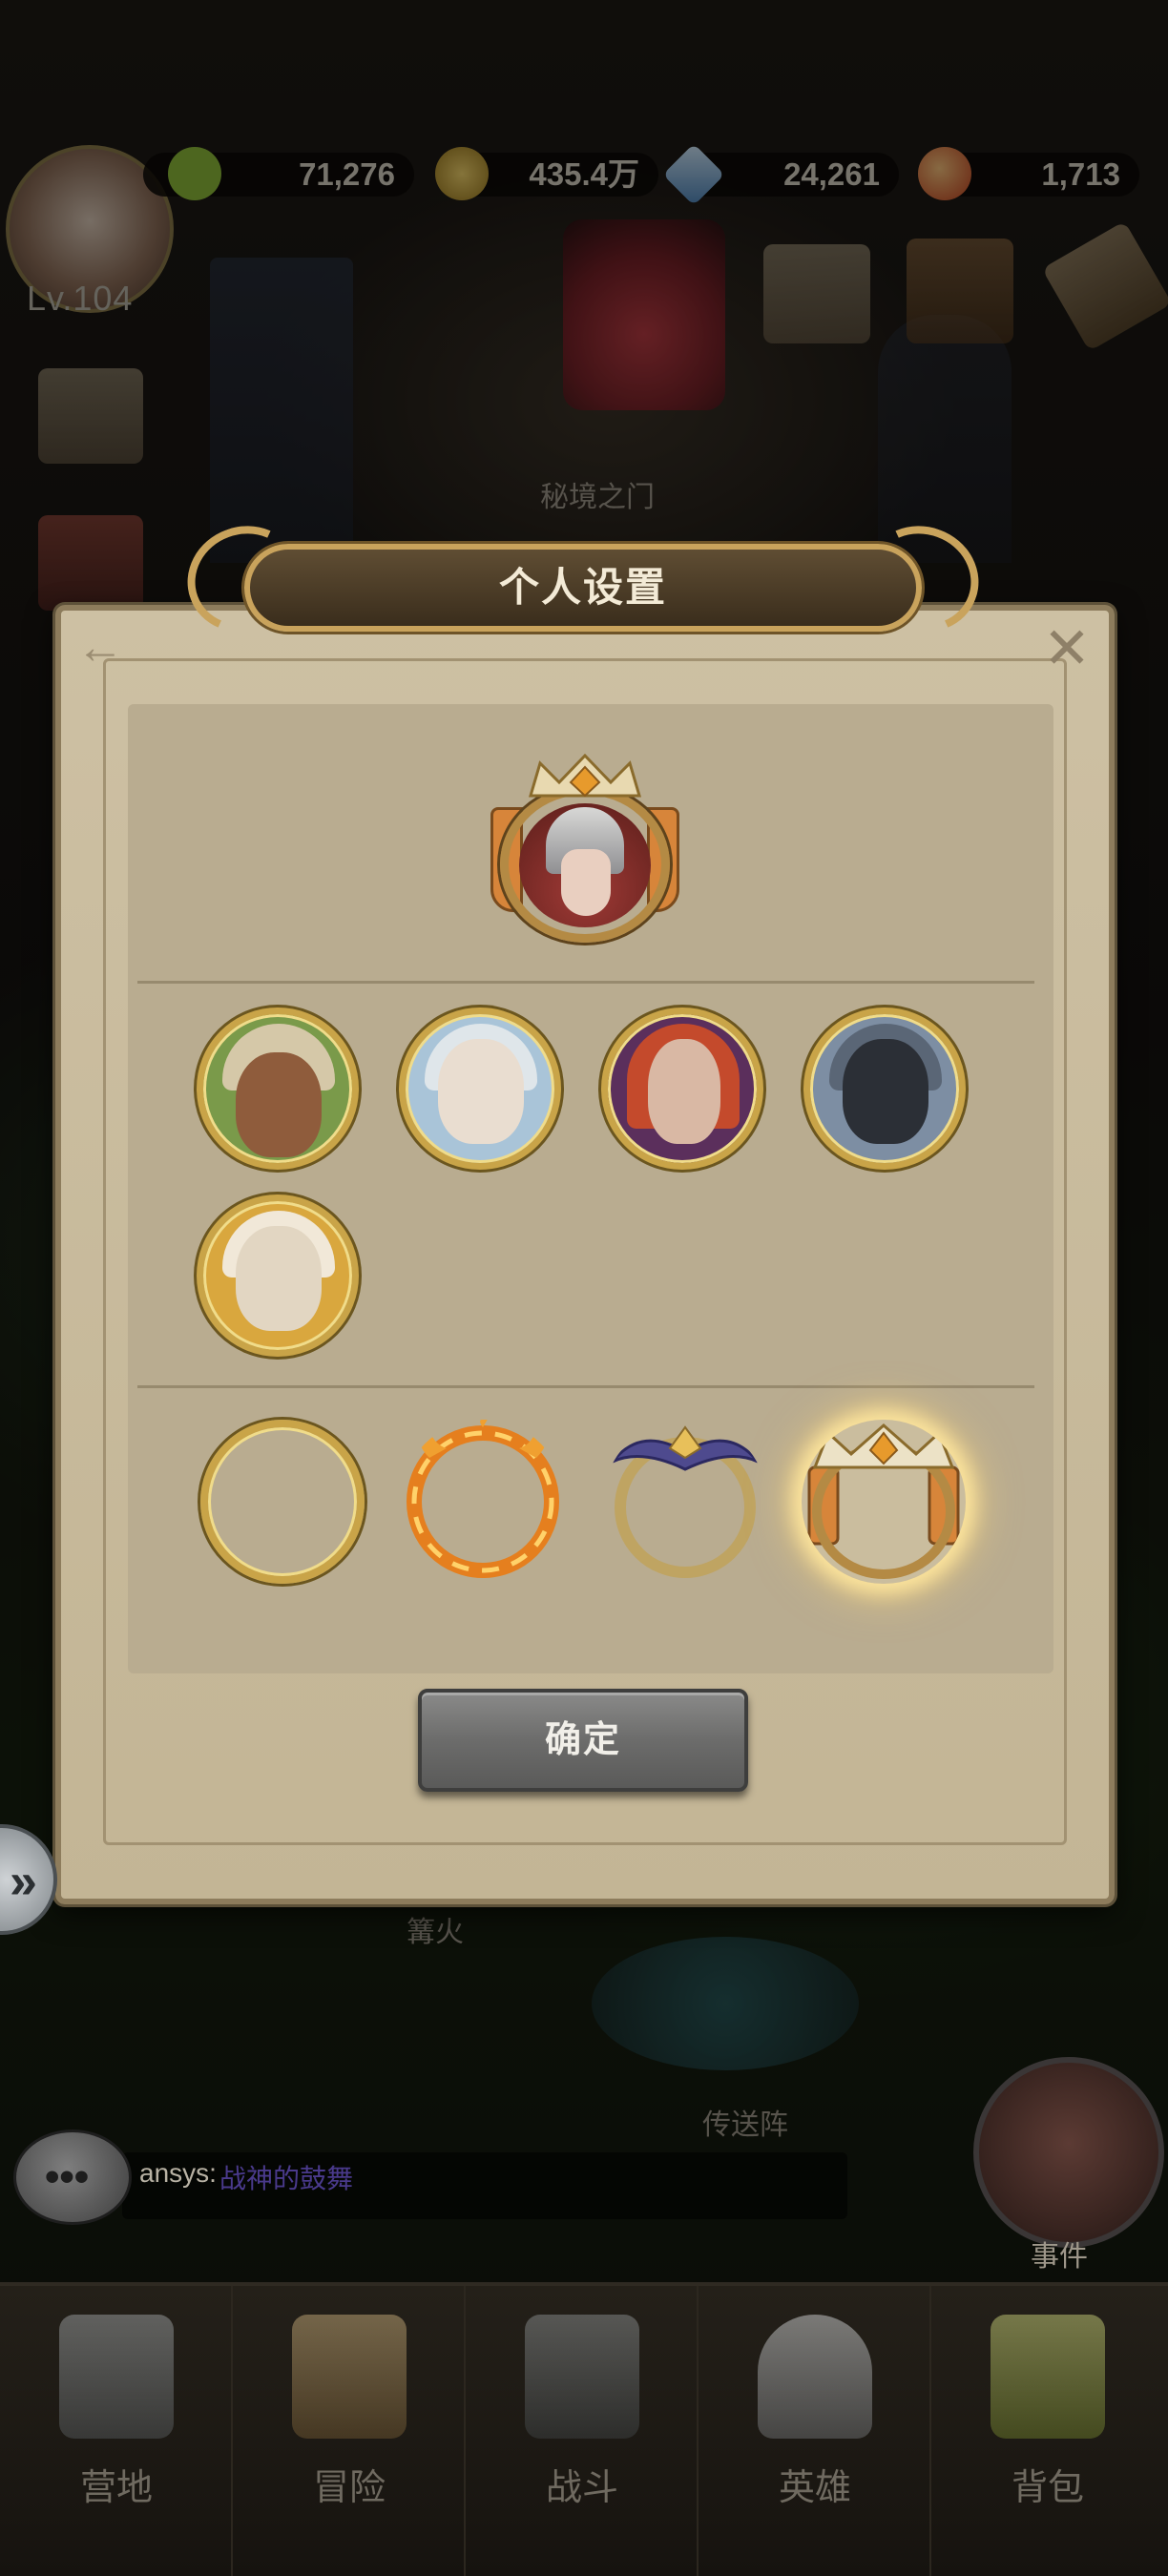 The width and height of the screenshot is (1168, 2576). What do you see at coordinates (582, 2377) in the screenshot?
I see `battle-shield-icon` at bounding box center [582, 2377].